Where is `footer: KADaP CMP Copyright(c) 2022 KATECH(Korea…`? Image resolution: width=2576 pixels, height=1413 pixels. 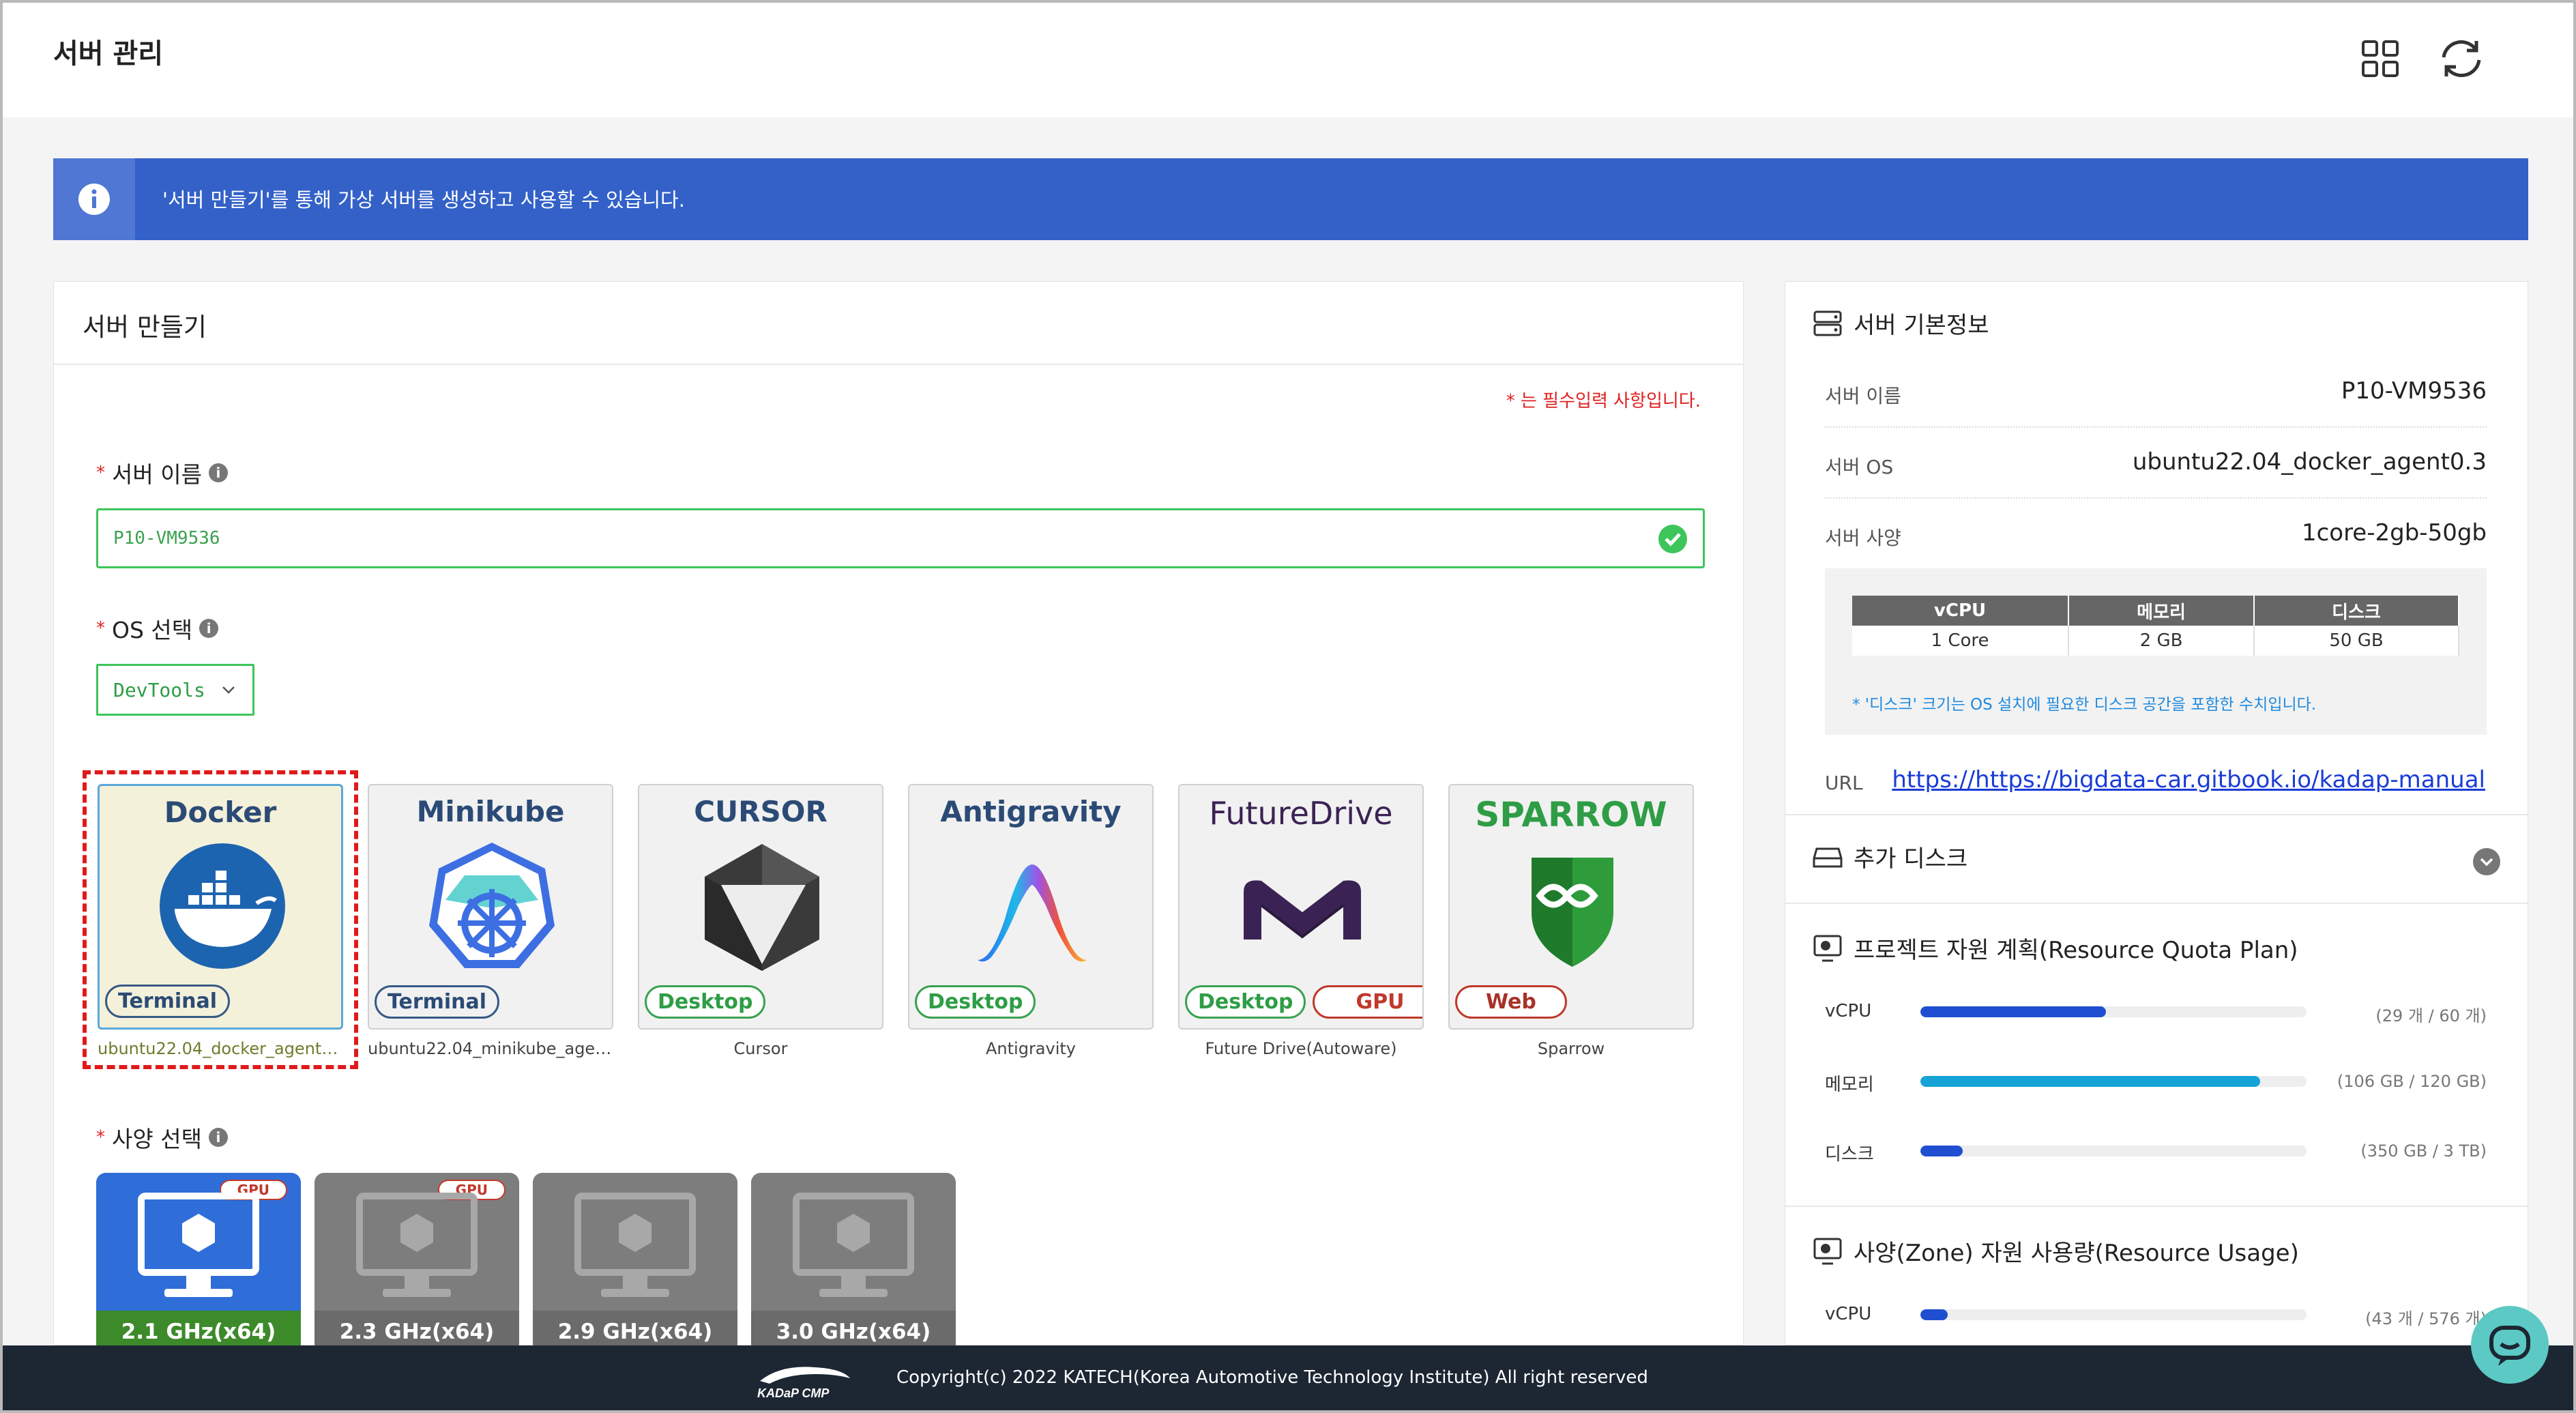 footer: KADaP CMP Copyright(c) 2022 KATECH(Korea… is located at coordinates (1288, 1377).